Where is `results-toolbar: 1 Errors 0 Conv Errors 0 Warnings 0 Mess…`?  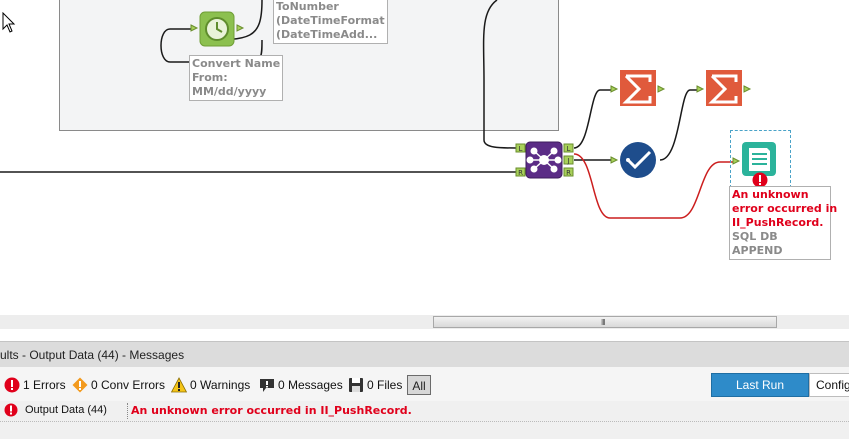
results-toolbar: 1 Errors 0 Conv Errors 0 Warnings 0 Mess… is located at coordinates (424, 384).